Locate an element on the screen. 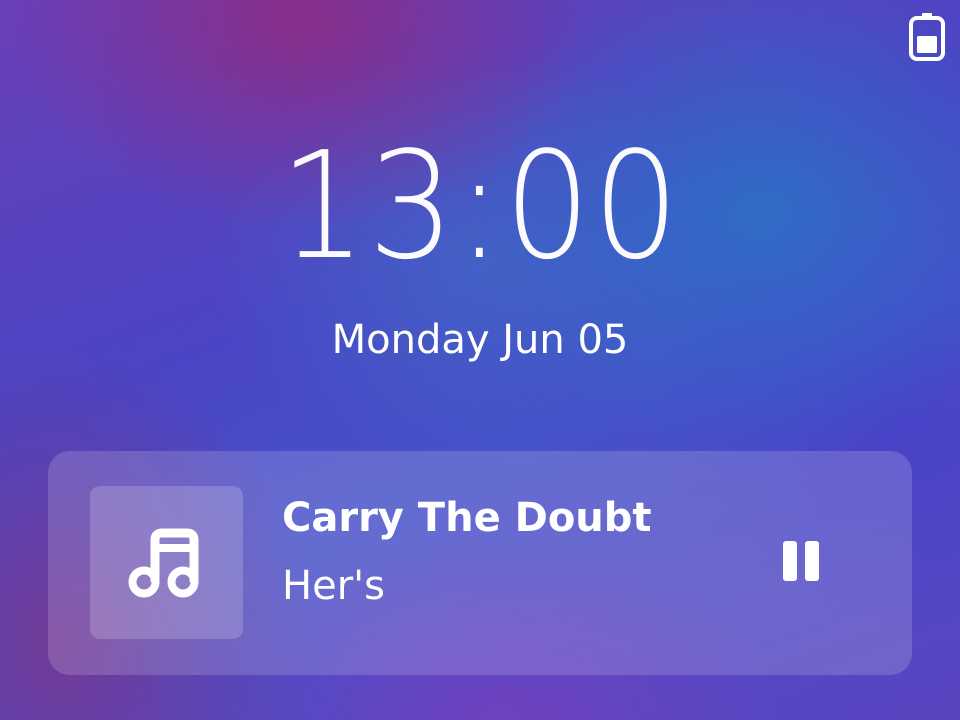 This screenshot has height=720, width=960. clock-time: 13:00 is located at coordinates (480, 206).